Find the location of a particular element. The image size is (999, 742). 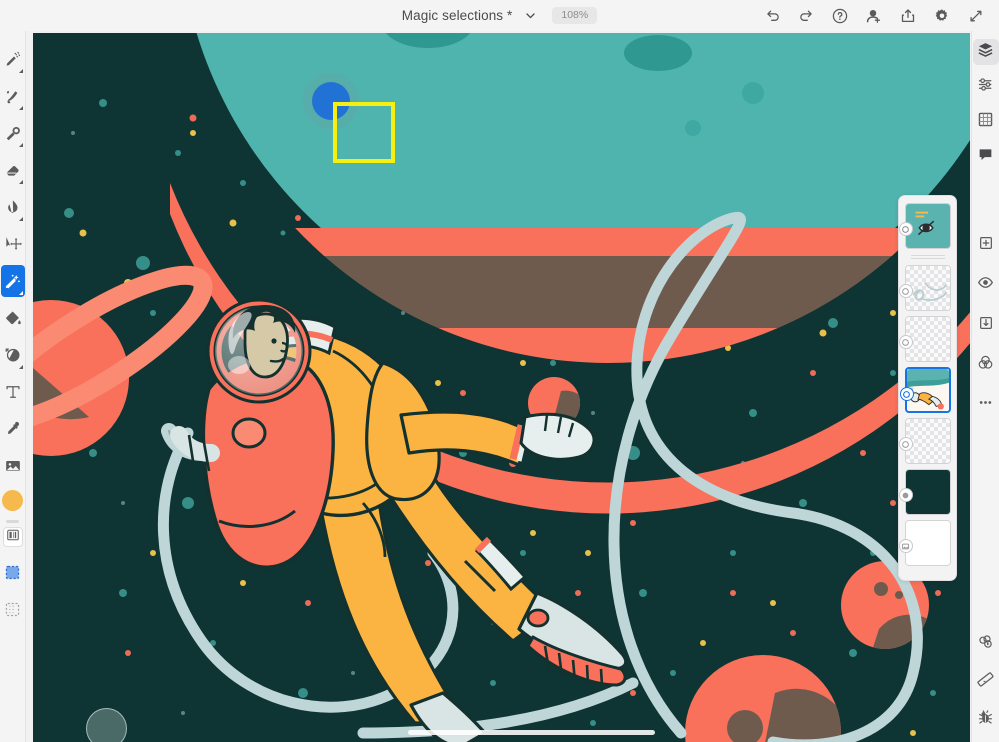

ruler-button is located at coordinates (986, 682).